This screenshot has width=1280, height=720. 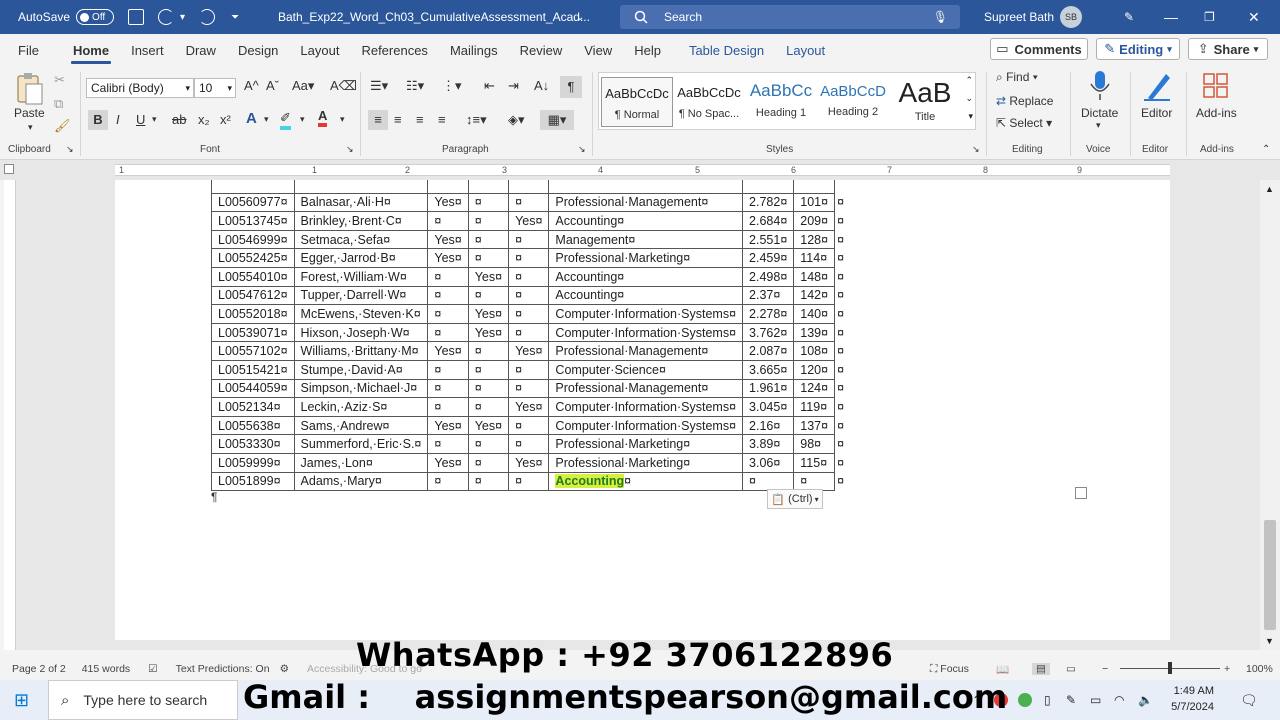 What do you see at coordinates (805, 50) in the screenshot?
I see `menu-table-layout: Layout` at bounding box center [805, 50].